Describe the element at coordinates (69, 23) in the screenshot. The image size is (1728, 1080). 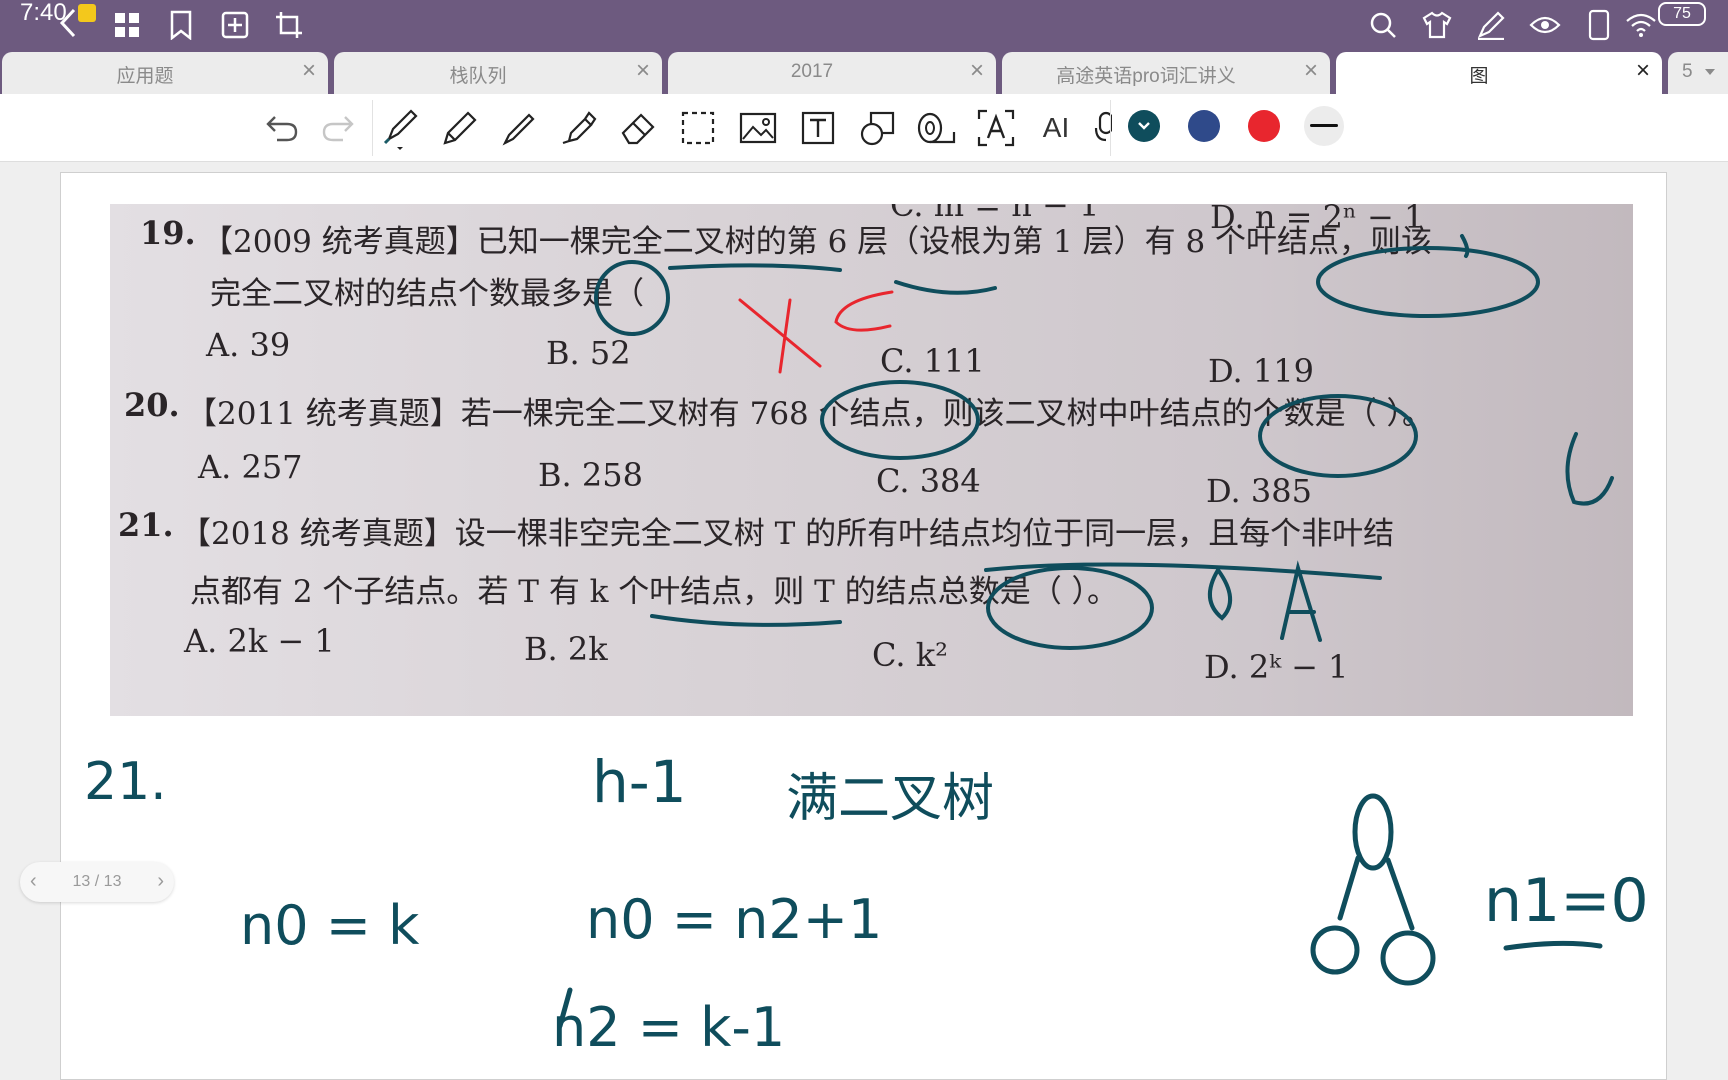
I see `back-icon` at that location.